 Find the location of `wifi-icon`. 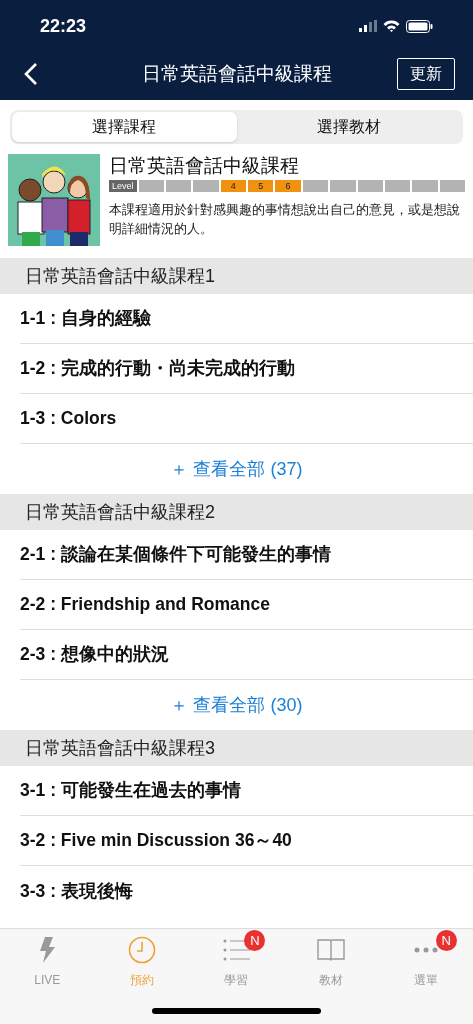

wifi-icon is located at coordinates (391, 26).